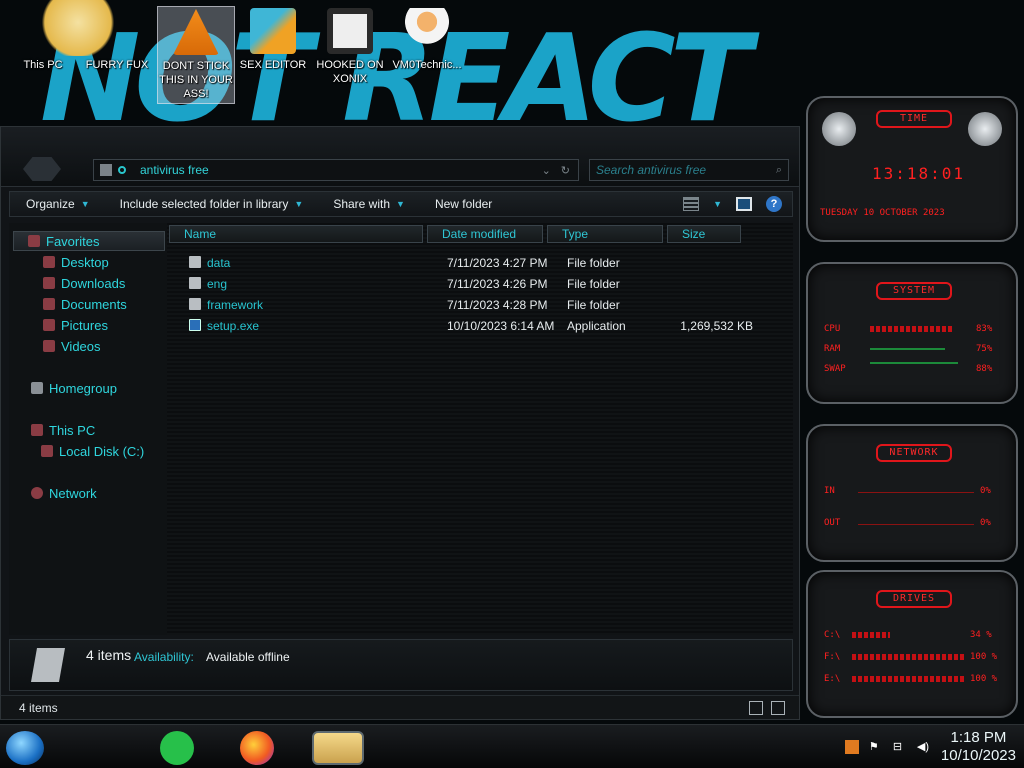 The image size is (1024, 768). I want to click on details-view-icon, so click(756, 708).